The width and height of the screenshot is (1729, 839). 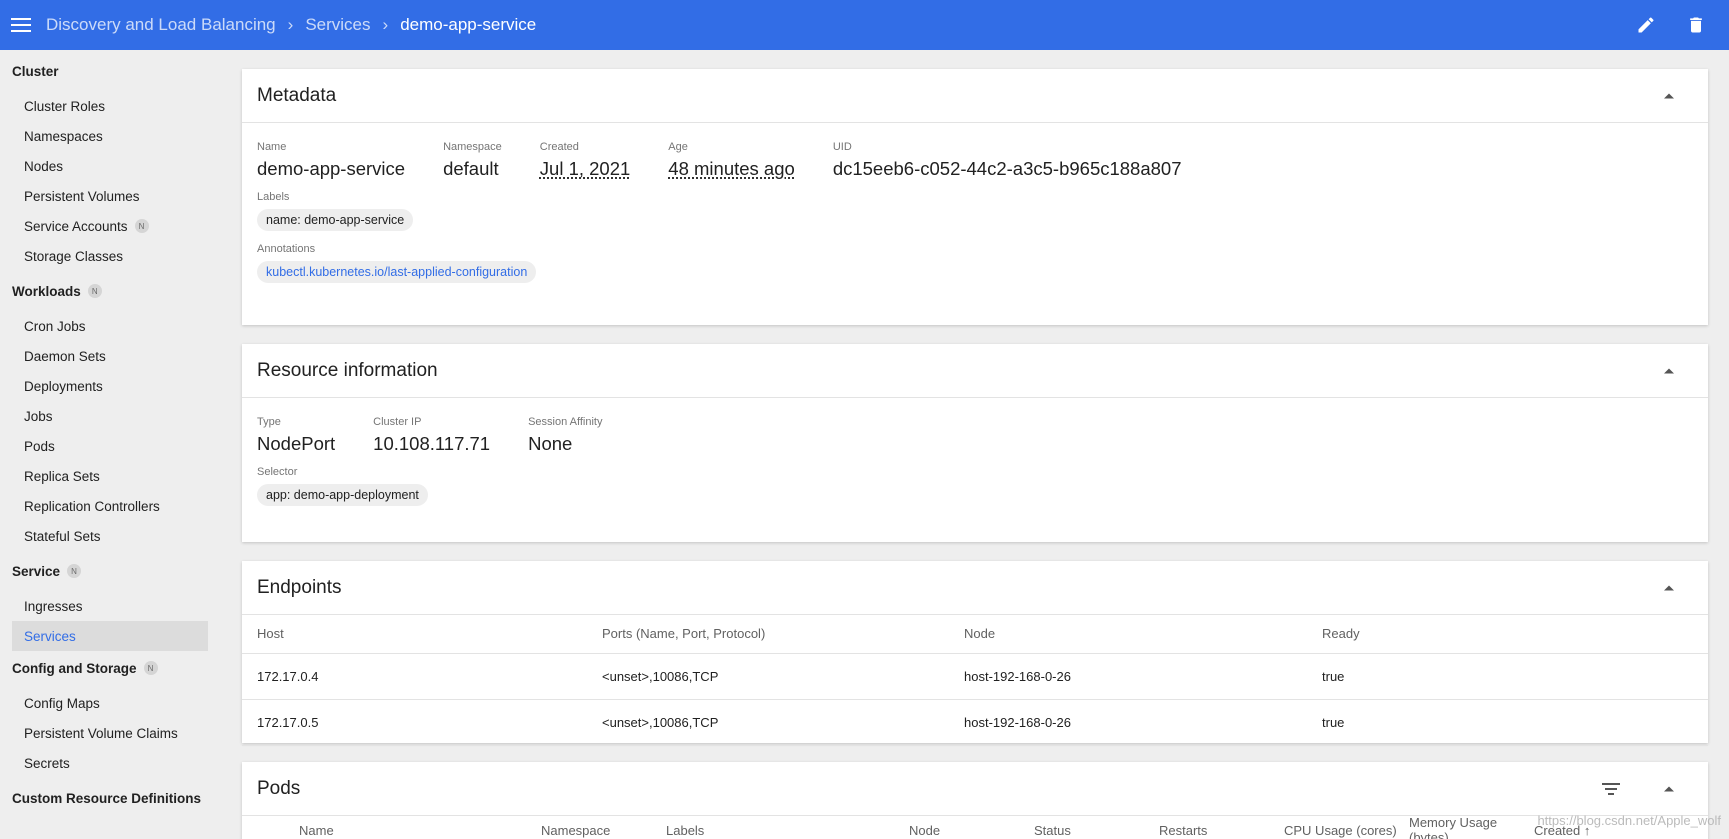 What do you see at coordinates (347, 370) in the screenshot?
I see `card-title-text: Resource information` at bounding box center [347, 370].